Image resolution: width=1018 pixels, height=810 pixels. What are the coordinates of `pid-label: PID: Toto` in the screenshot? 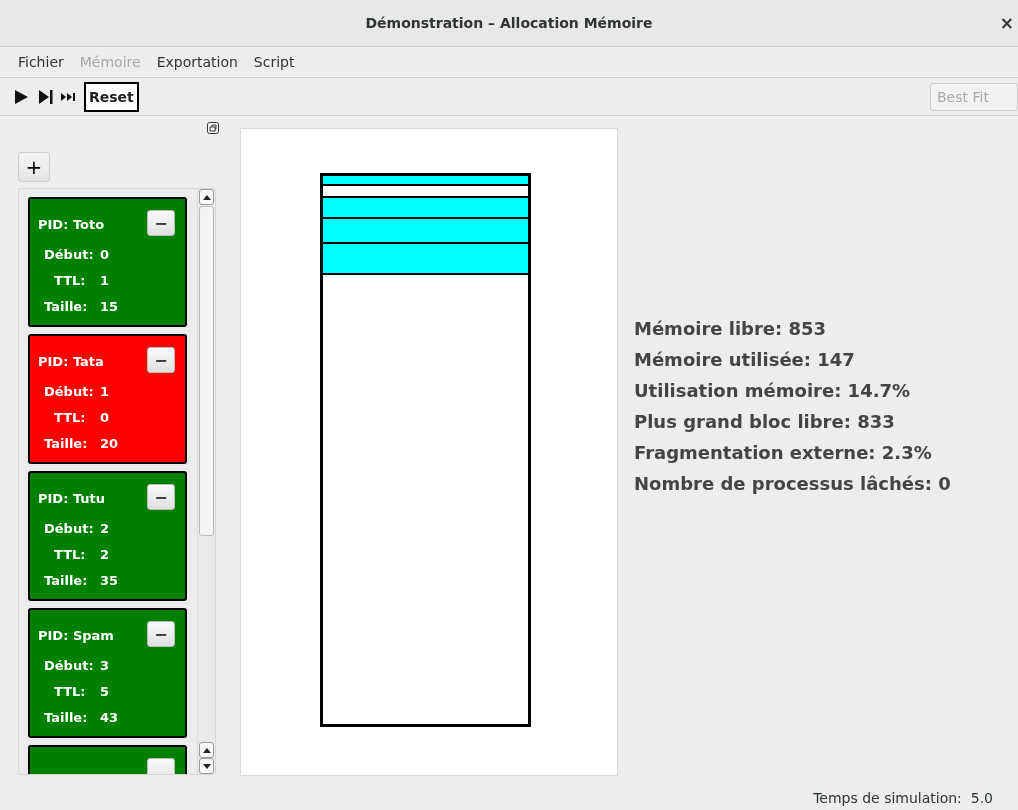 It's located at (71, 224).